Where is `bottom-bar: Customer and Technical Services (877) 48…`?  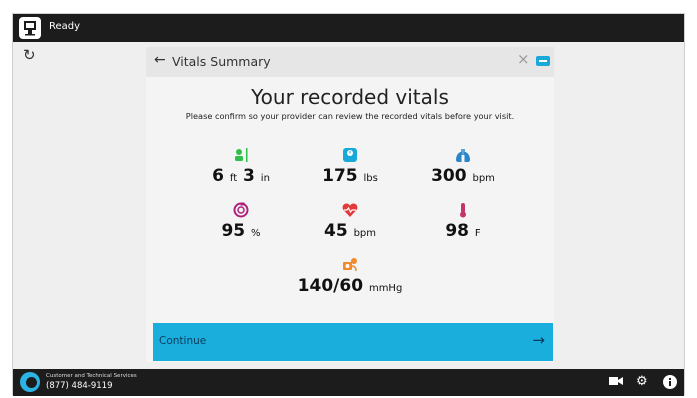 bottom-bar: Customer and Technical Services (877) 48… is located at coordinates (348, 382).